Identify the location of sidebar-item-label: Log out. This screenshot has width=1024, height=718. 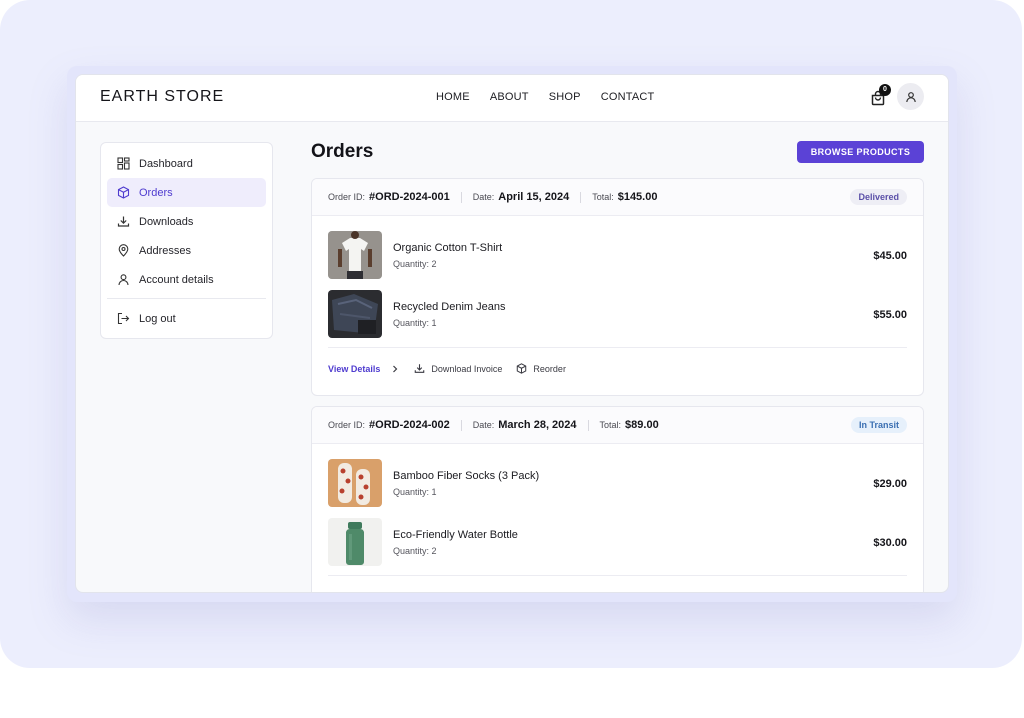
(157, 318).